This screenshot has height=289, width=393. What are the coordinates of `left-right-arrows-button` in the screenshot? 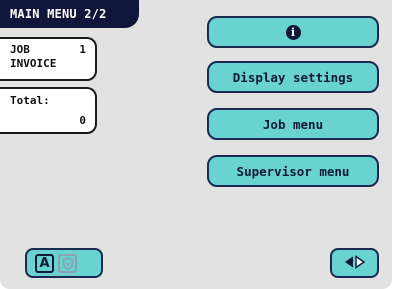 It's located at (354, 263).